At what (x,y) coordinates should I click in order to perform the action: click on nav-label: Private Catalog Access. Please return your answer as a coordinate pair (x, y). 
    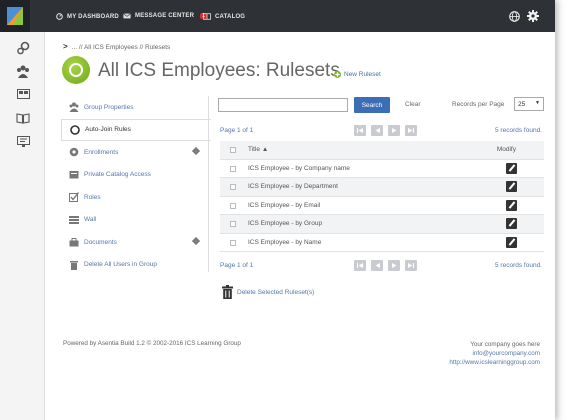
    Looking at the image, I should click on (117, 175).